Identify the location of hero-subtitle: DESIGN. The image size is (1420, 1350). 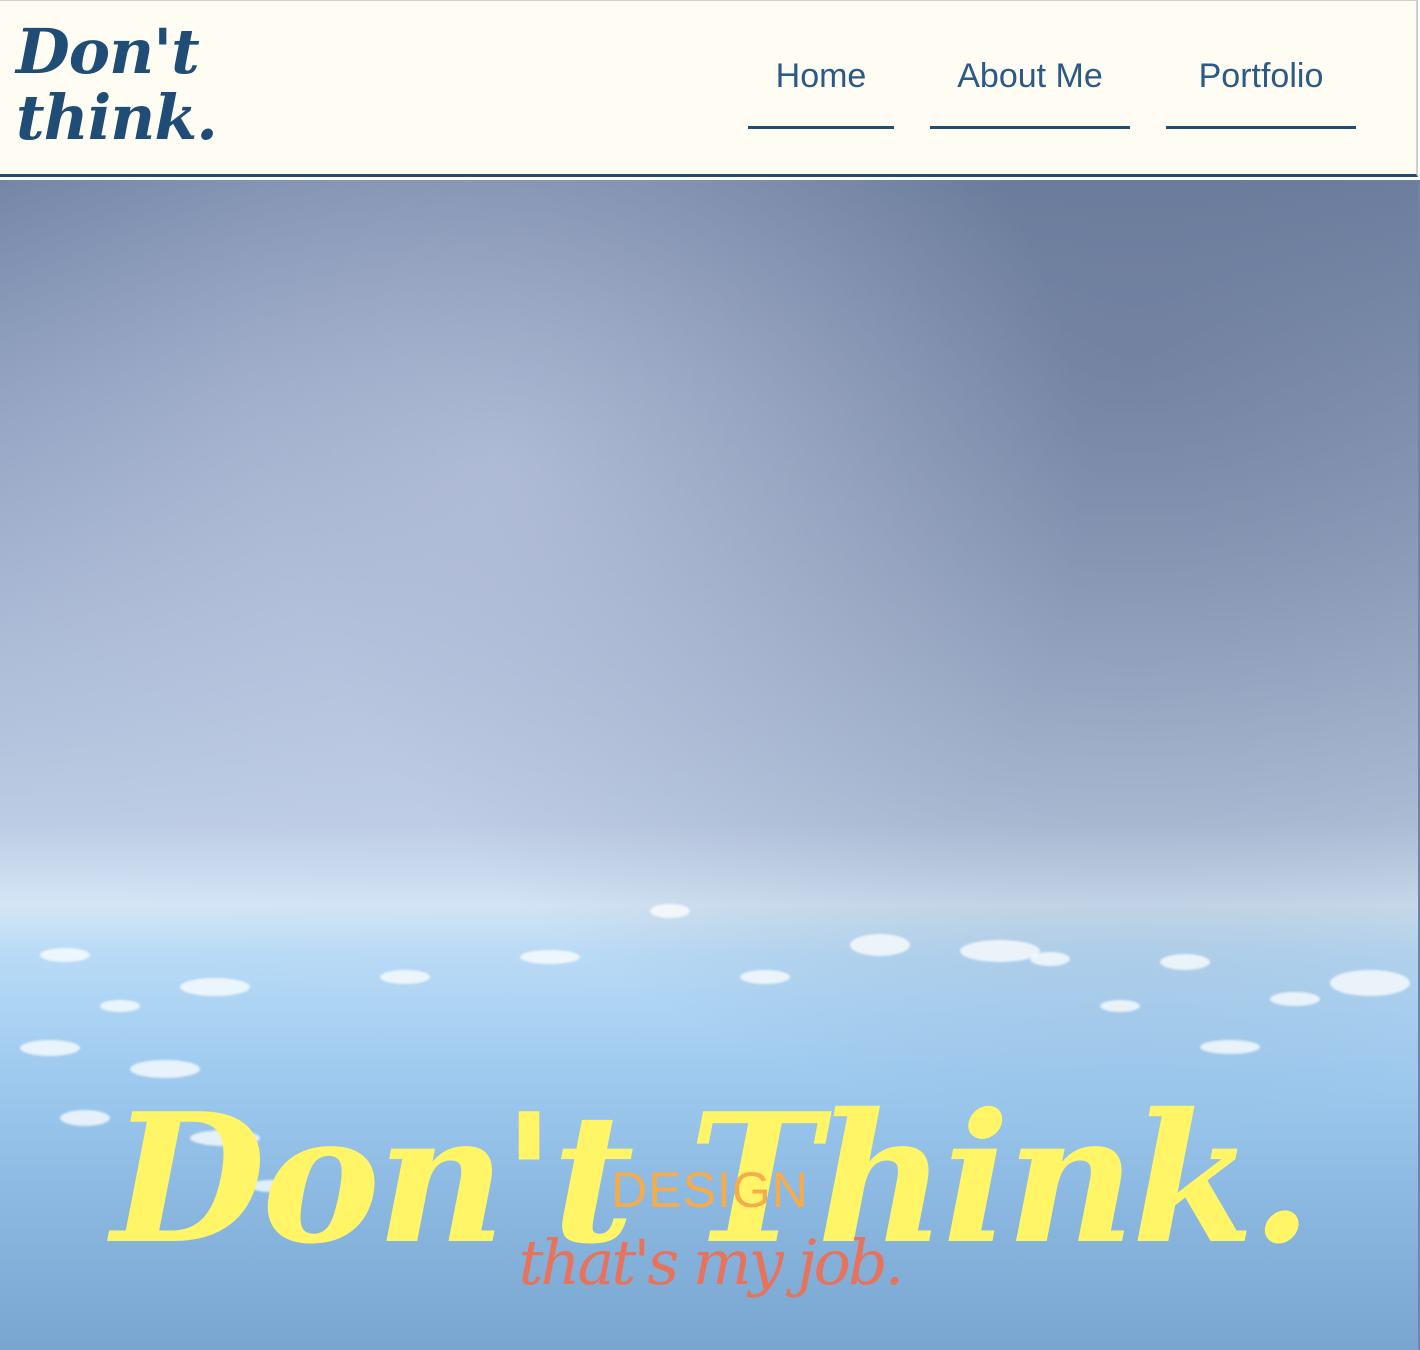
(710, 1190).